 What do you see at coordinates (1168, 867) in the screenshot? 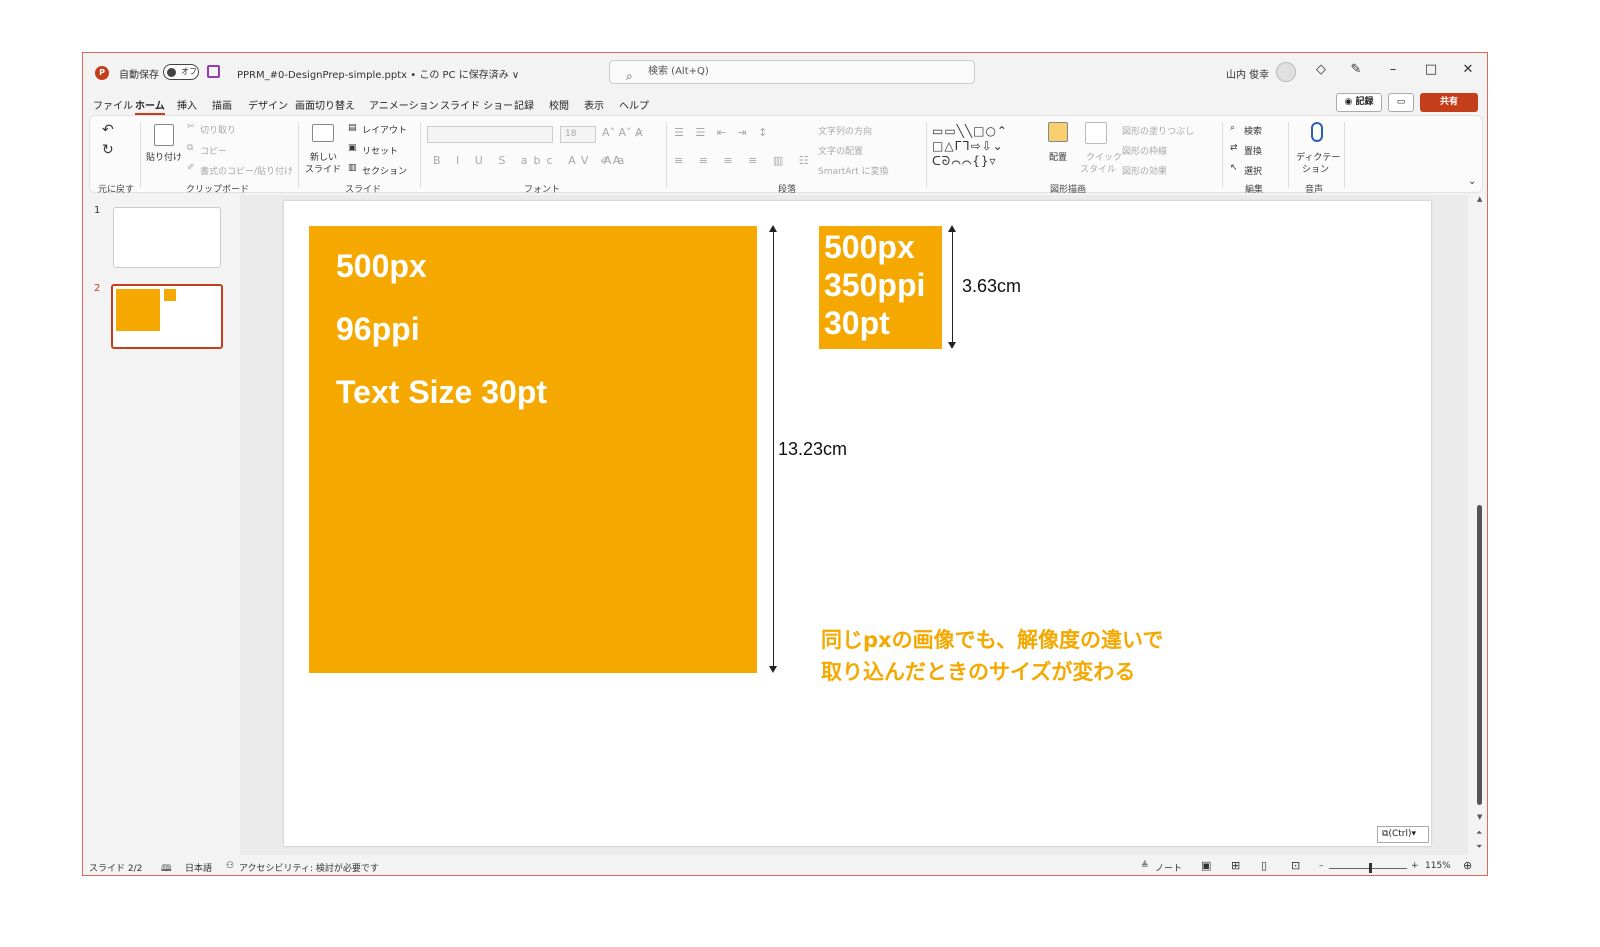
I see `notes-button: ノート` at bounding box center [1168, 867].